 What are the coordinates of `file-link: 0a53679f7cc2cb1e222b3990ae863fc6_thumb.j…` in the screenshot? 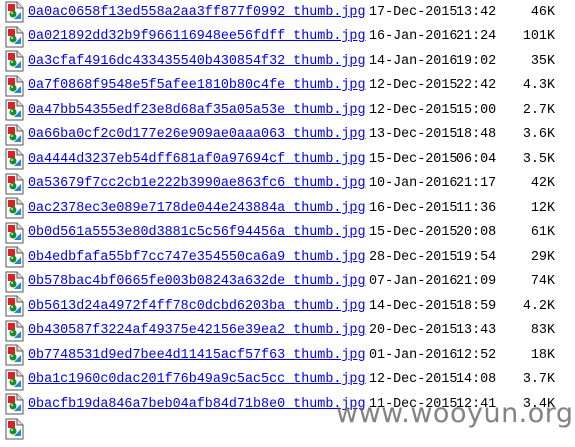 It's located at (197, 183).